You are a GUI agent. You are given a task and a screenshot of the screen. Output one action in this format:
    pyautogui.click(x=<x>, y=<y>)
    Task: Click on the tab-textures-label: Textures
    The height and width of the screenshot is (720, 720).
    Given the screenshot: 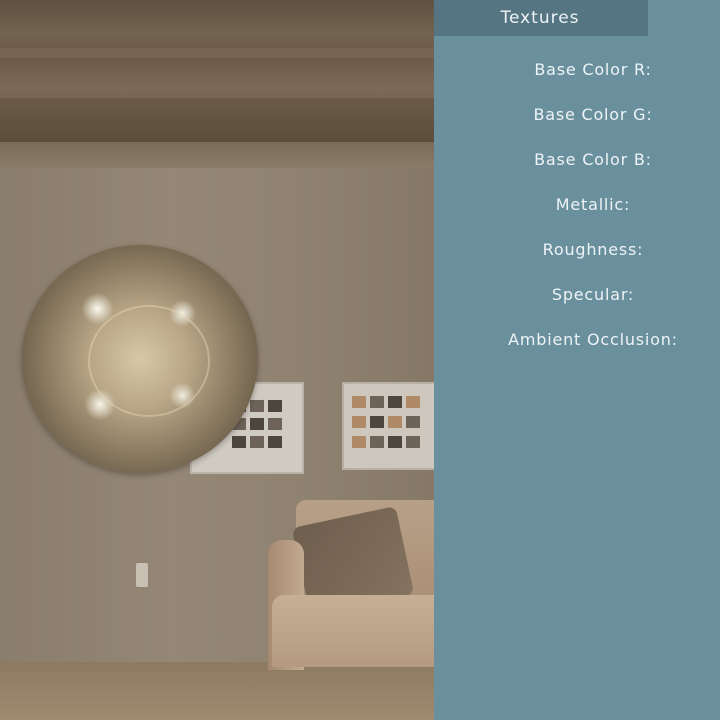 What is the action you would take?
    pyautogui.click(x=540, y=18)
    